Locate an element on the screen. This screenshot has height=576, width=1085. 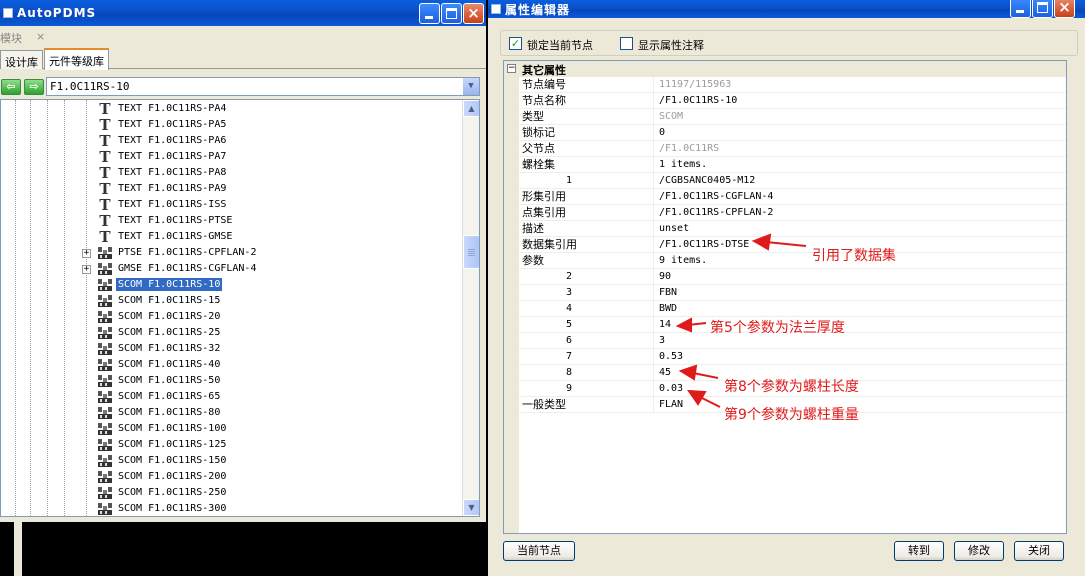
tree-item: SCOM F1.0C11RS-150 is located at coordinates (231, 461).